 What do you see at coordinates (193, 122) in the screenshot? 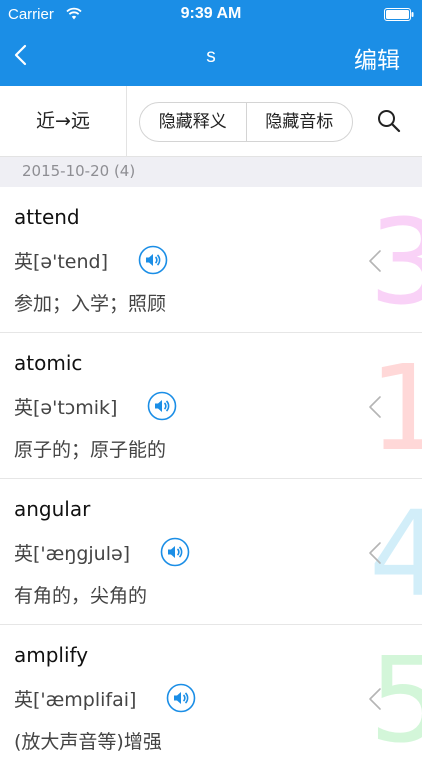
I see `hide-meaning-button: 隐藏释义` at bounding box center [193, 122].